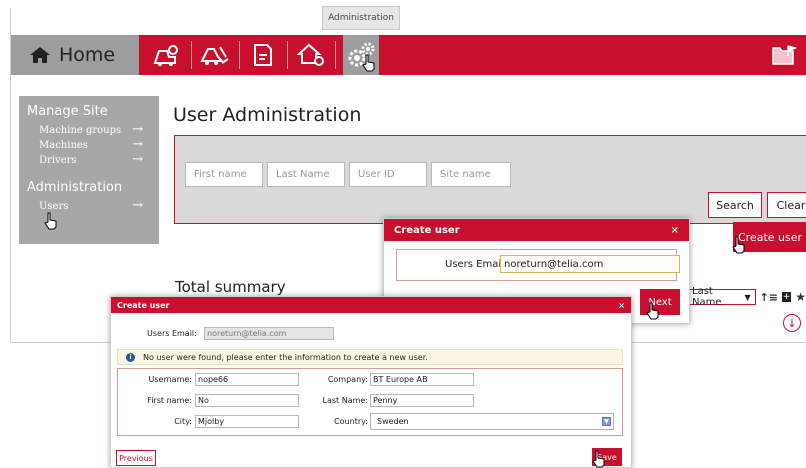  I want to click on search-button: Search, so click(735, 205).